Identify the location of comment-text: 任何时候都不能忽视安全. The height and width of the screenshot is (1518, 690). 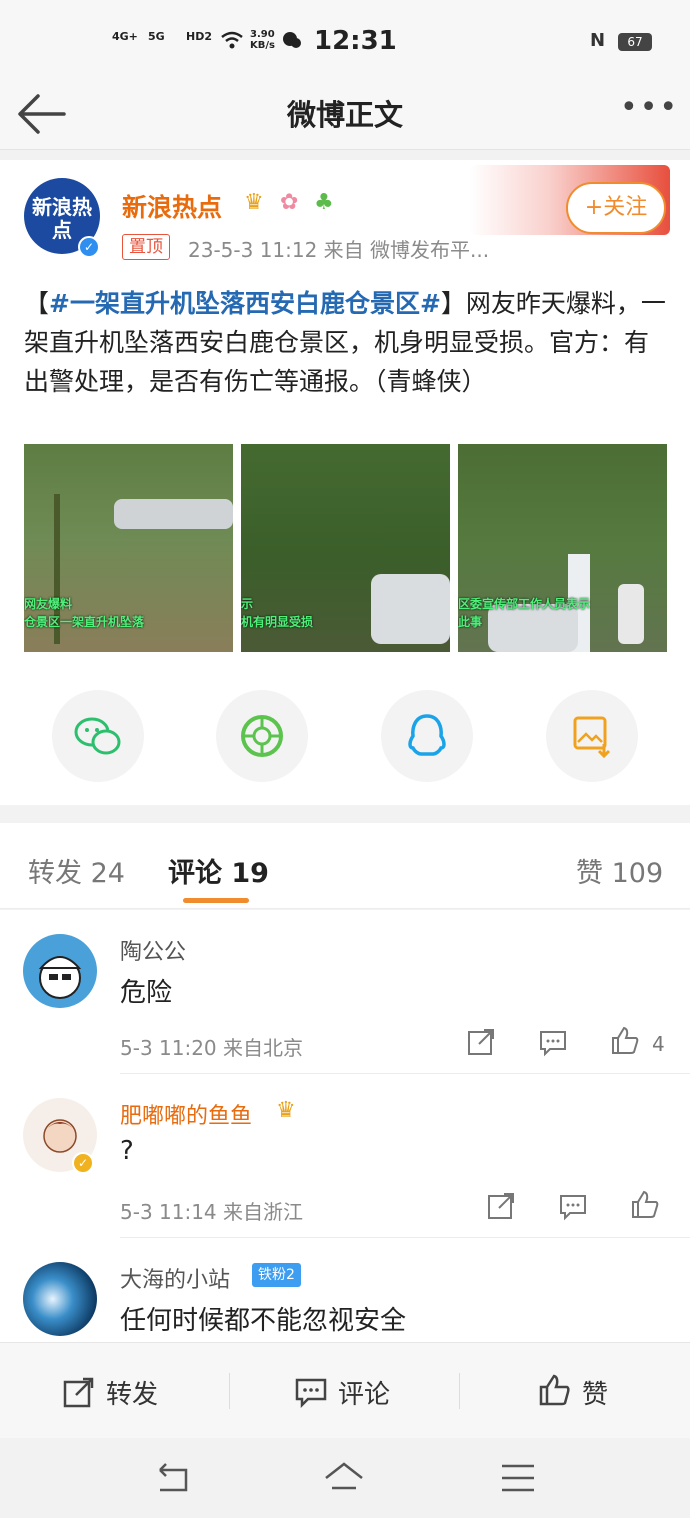
(263, 1321).